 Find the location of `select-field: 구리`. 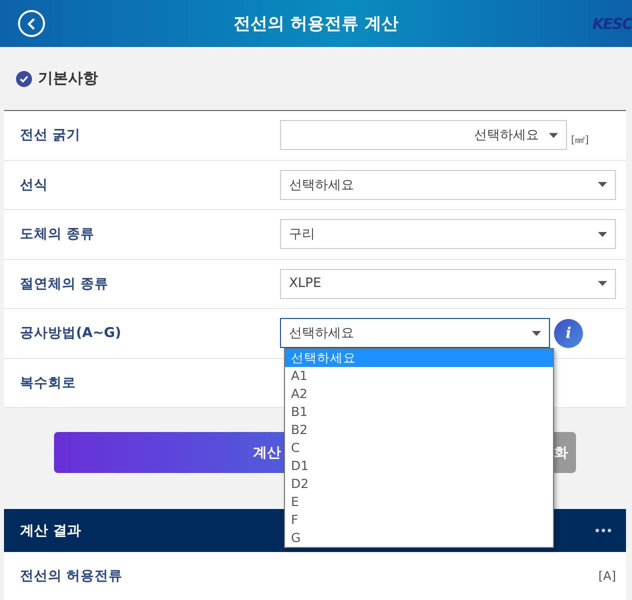

select-field: 구리 is located at coordinates (448, 234).